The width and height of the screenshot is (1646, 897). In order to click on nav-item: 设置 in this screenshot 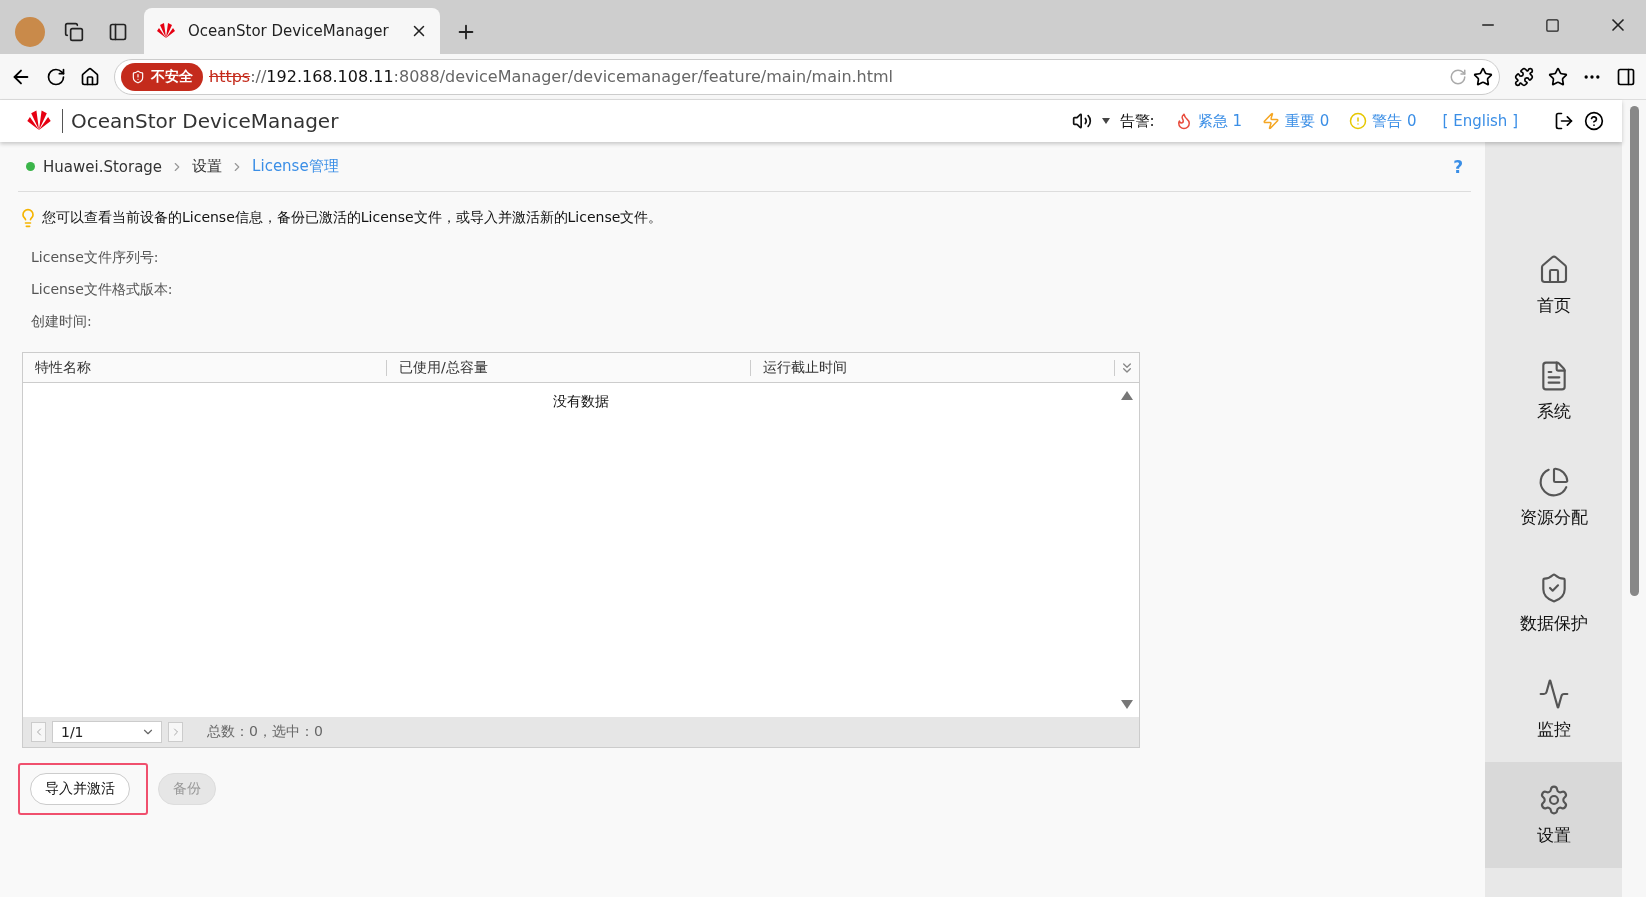, I will do `click(1553, 815)`.